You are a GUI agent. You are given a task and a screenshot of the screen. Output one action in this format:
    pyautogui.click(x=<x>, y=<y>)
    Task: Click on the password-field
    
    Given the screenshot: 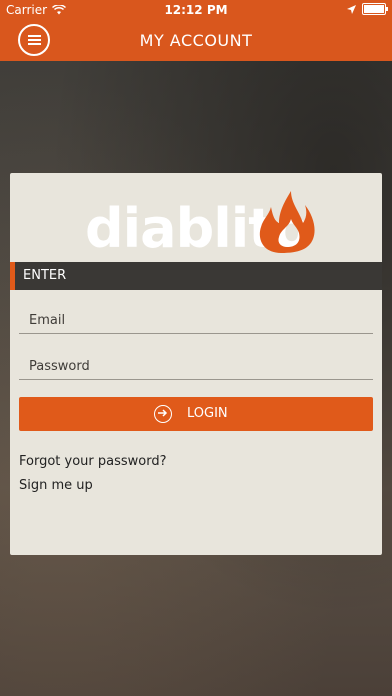 What is the action you would take?
    pyautogui.click(x=196, y=366)
    